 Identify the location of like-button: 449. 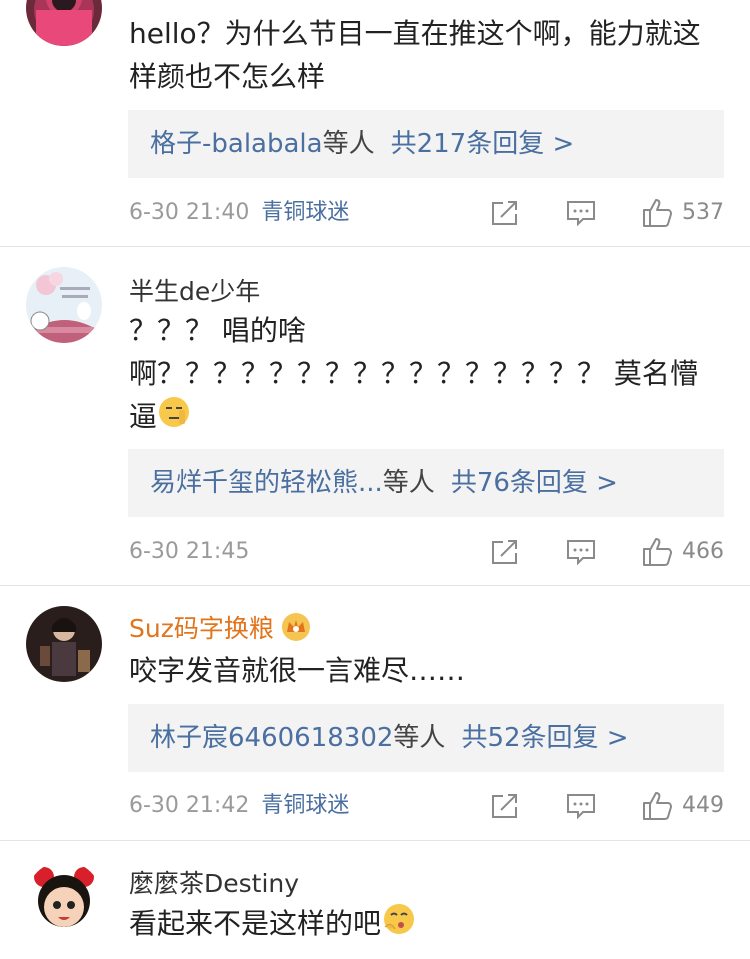
(683, 806).